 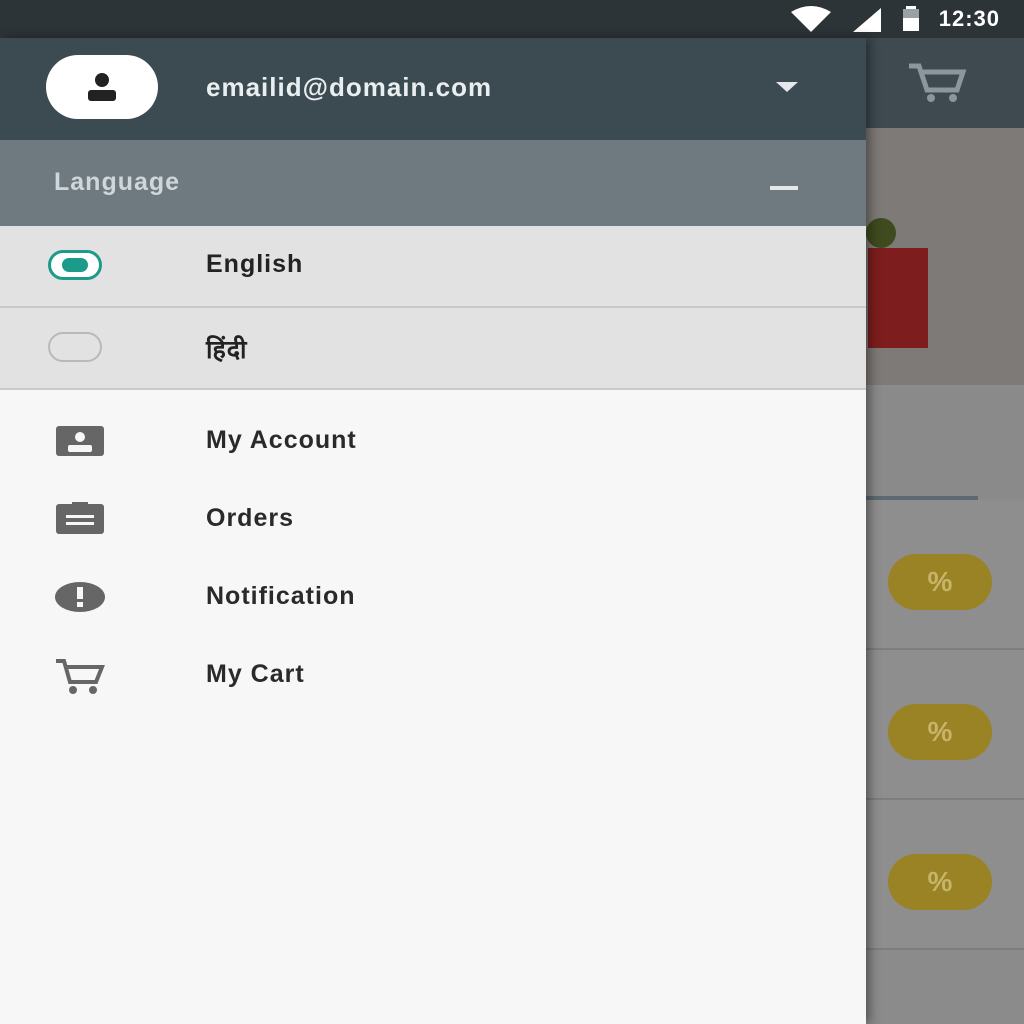 What do you see at coordinates (433, 521) in the screenshot?
I see `menu-item-orders: Orders` at bounding box center [433, 521].